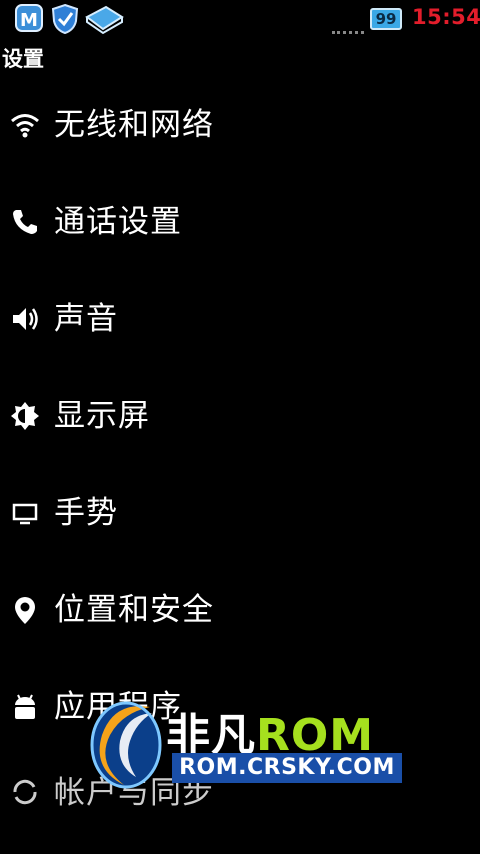  What do you see at coordinates (126, 745) in the screenshot?
I see `crsky-logo-icon` at bounding box center [126, 745].